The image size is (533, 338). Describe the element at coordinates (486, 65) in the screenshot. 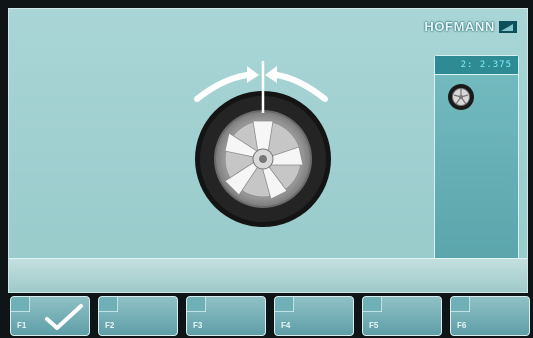

I see `measurement-readout: 2: 2.375` at that location.